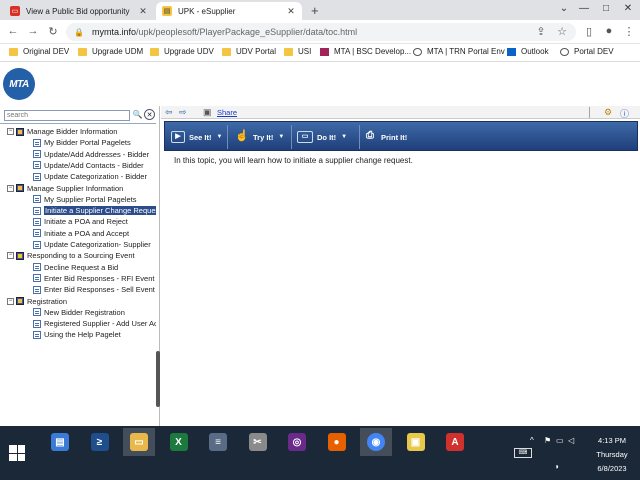 The height and width of the screenshot is (480, 640). Describe the element at coordinates (17, 453) in the screenshot. I see `start-button` at that location.